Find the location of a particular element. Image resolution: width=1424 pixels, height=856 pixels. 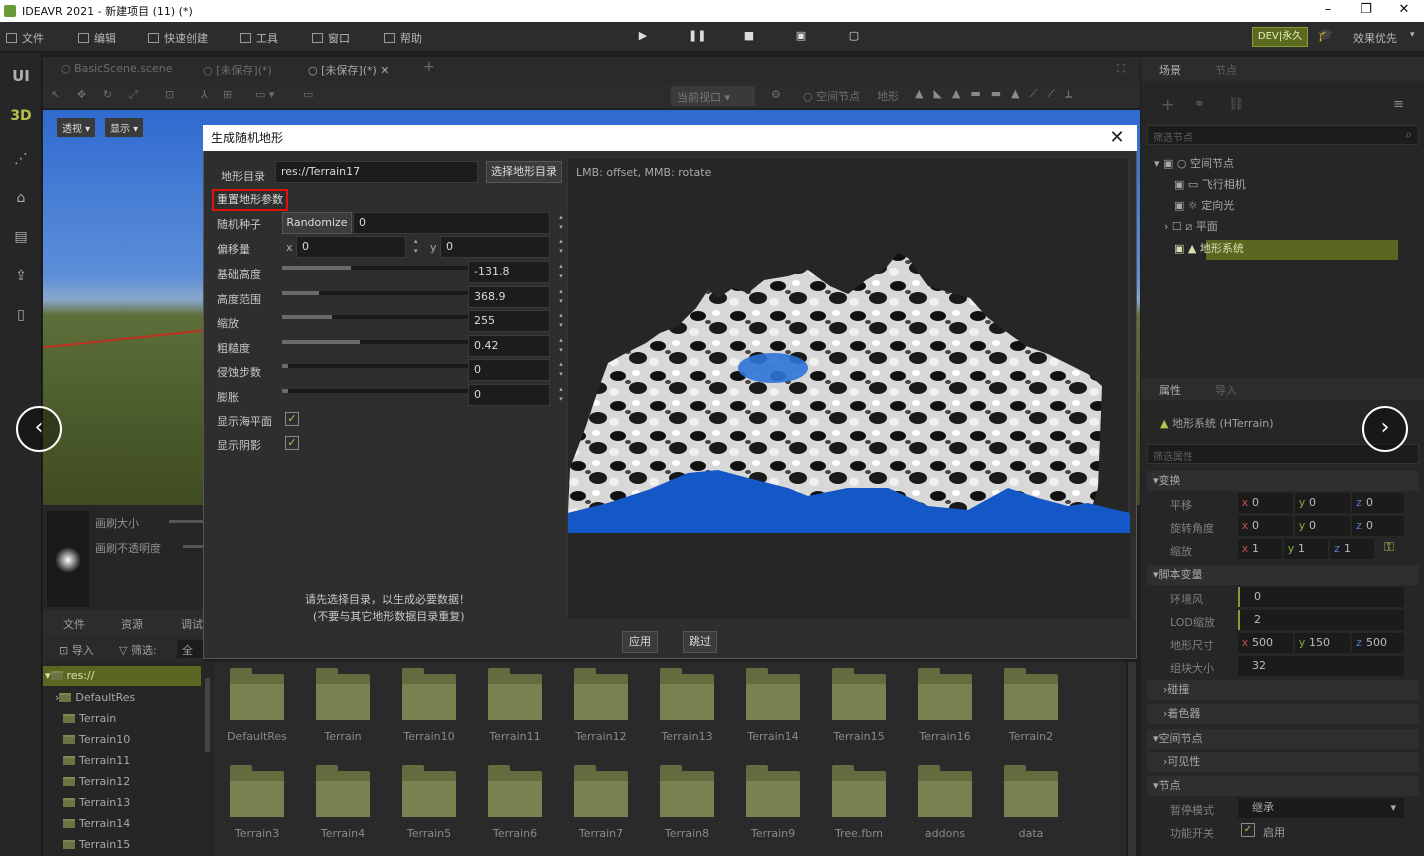

tree-item: Terrain15 is located at coordinates (96, 844).